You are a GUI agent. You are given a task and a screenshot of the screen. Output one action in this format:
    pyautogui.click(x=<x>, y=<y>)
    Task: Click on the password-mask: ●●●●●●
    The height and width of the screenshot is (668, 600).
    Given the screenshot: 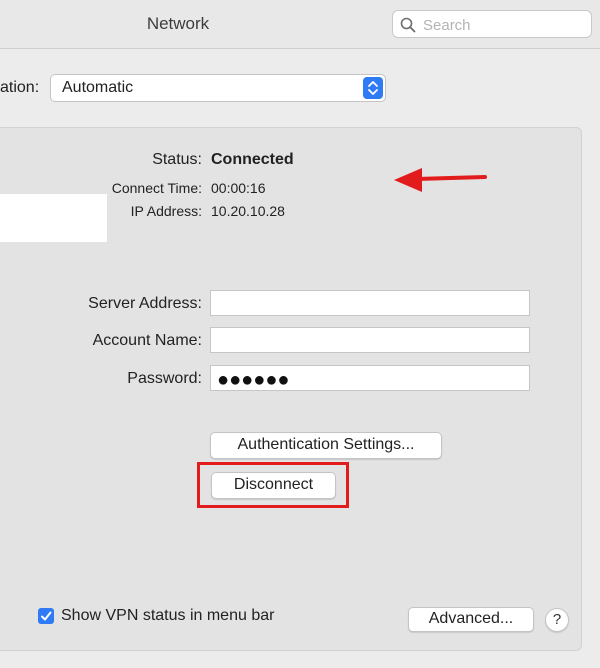 What is the action you would take?
    pyautogui.click(x=253, y=380)
    